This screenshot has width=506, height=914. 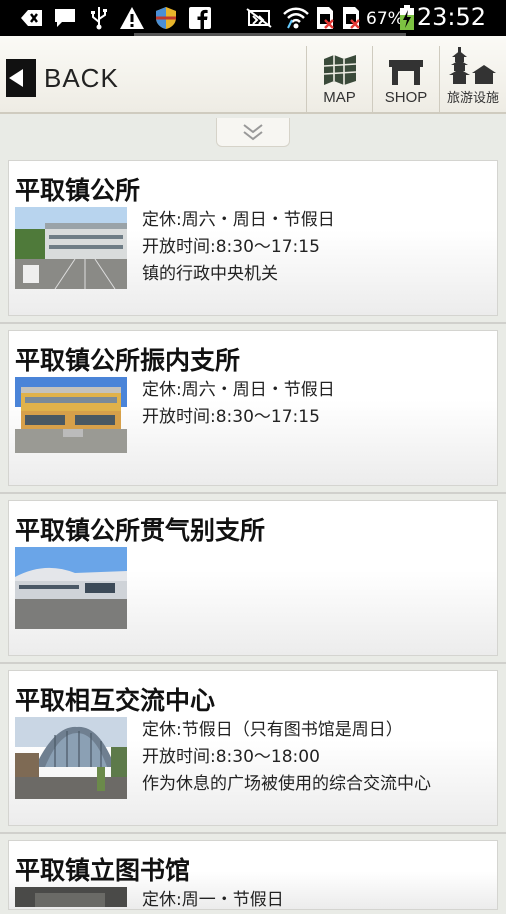 I want to click on item-title: 平取镇公所贯气别支所, so click(x=140, y=530).